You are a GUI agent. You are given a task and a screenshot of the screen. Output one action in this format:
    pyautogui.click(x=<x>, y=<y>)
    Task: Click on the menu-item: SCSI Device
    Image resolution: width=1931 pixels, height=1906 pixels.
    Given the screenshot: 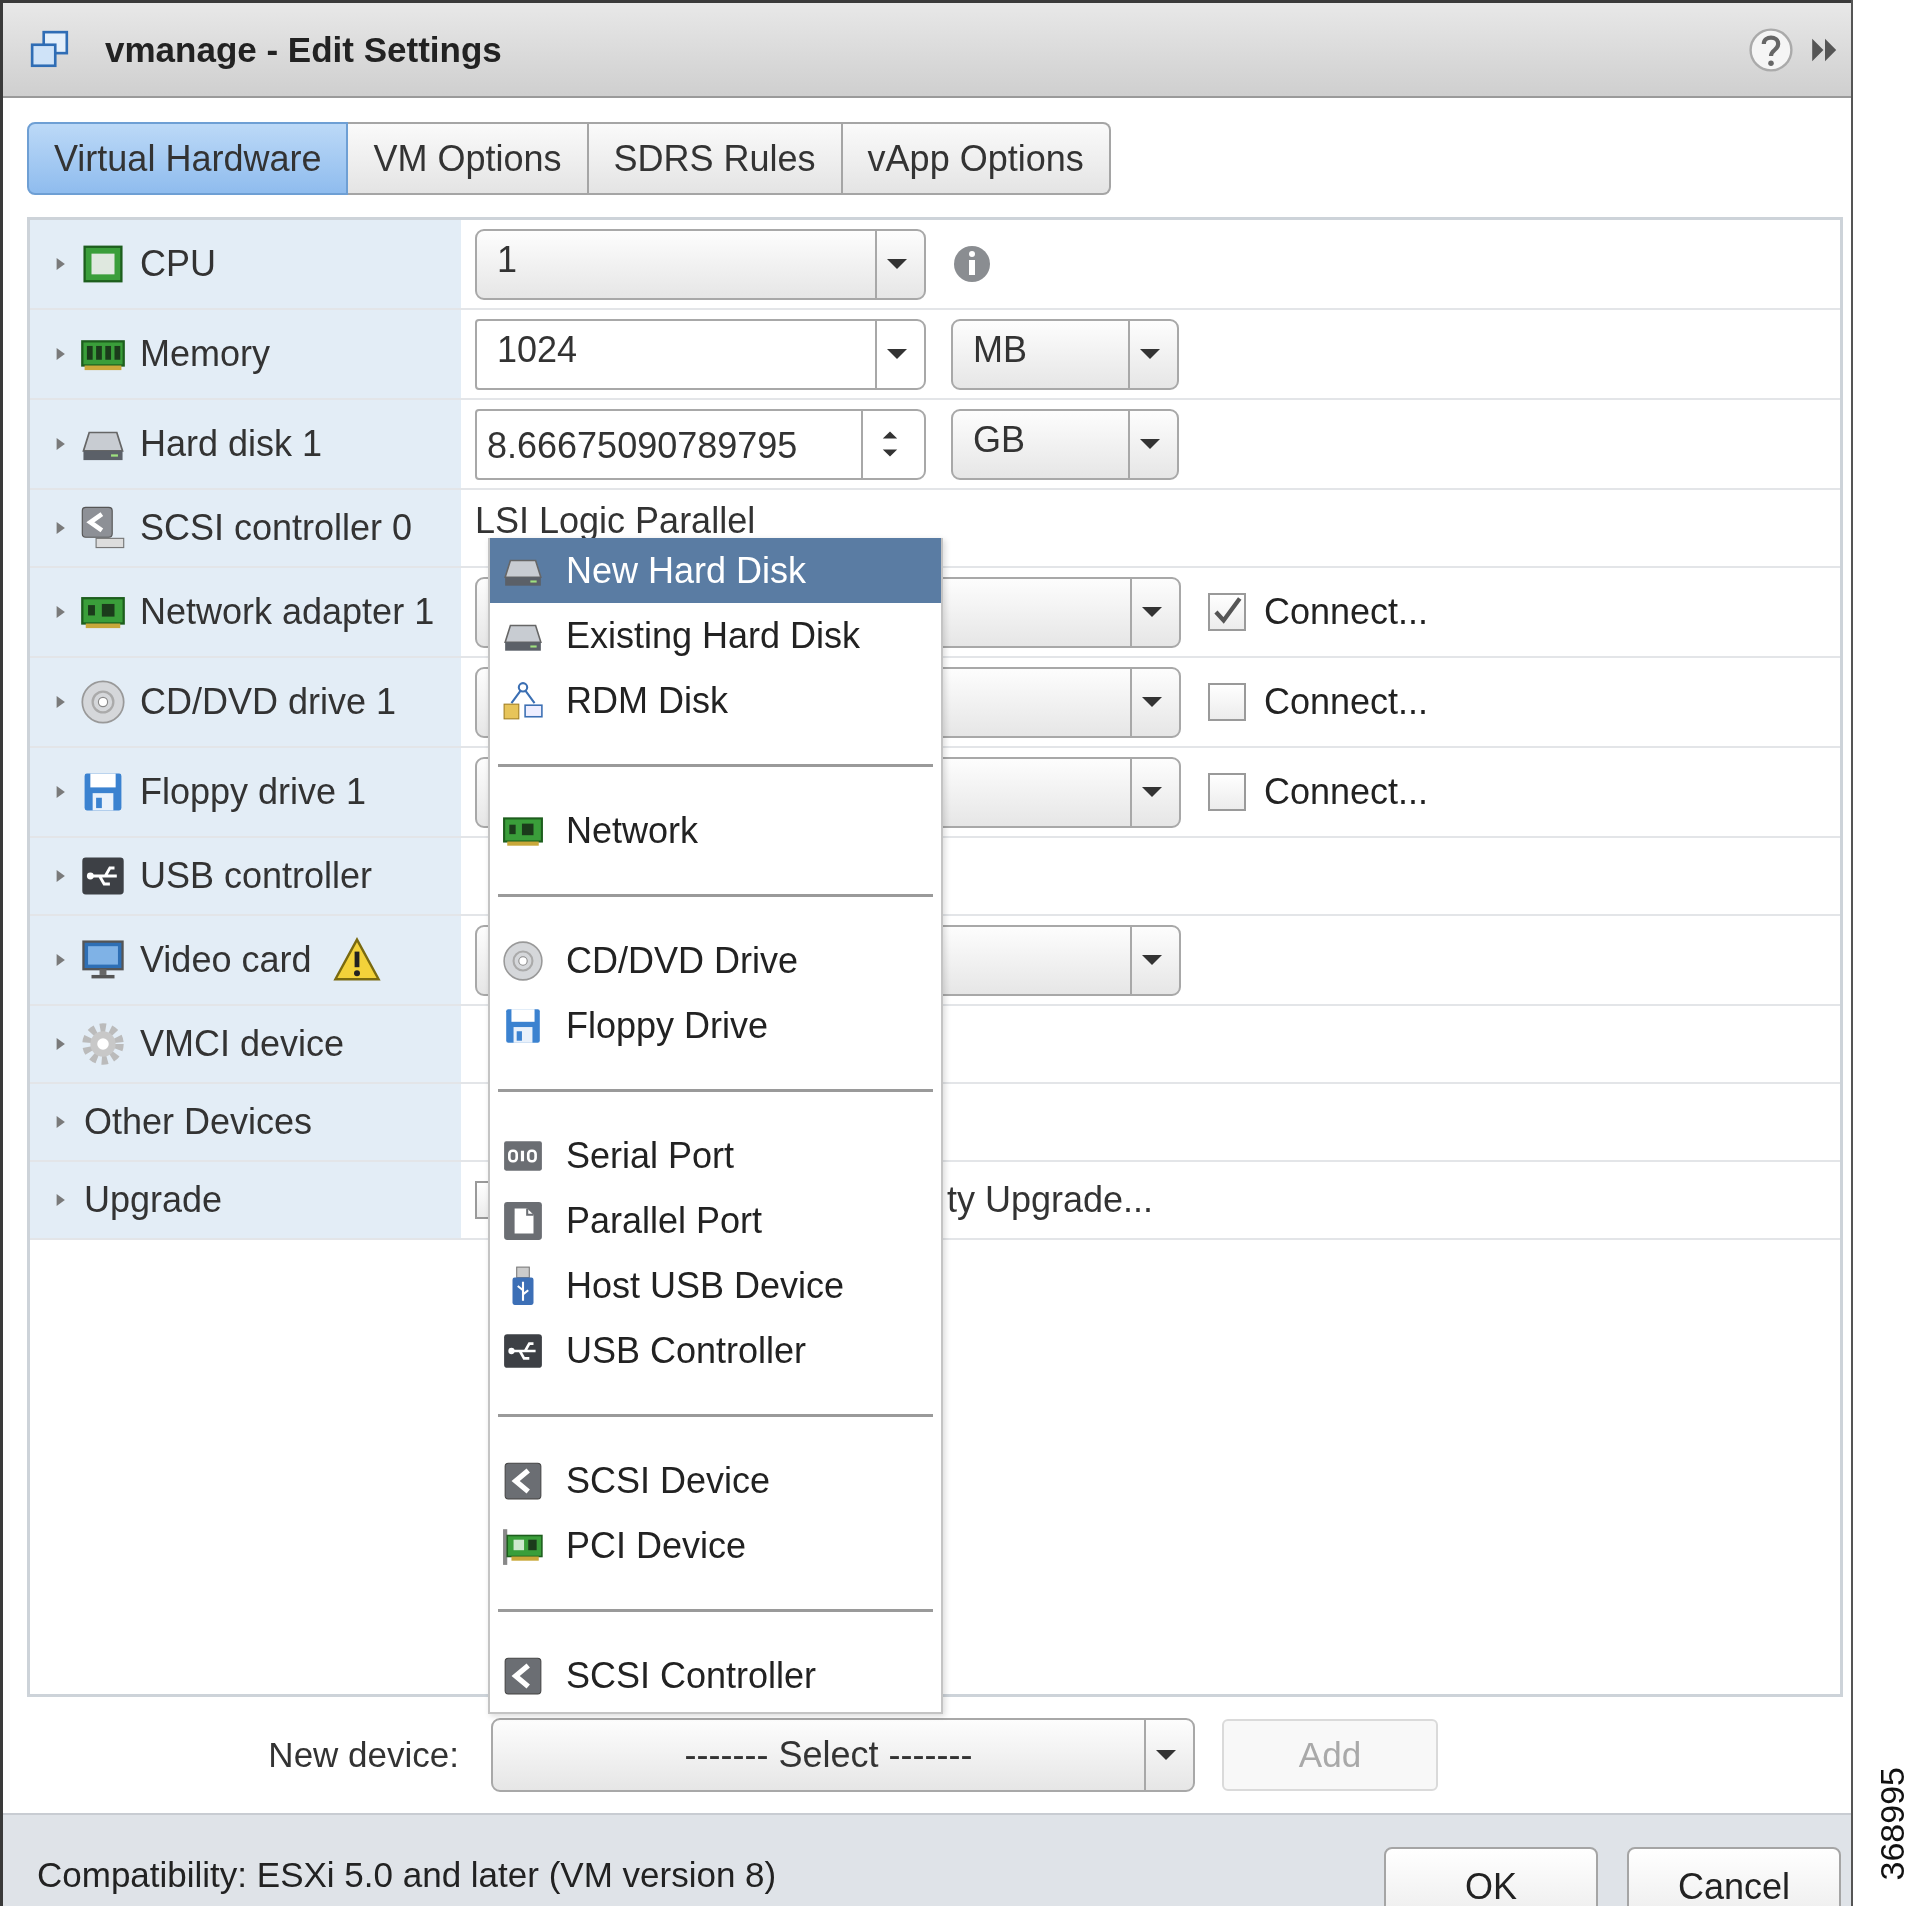 What is the action you would take?
    pyautogui.click(x=715, y=1480)
    